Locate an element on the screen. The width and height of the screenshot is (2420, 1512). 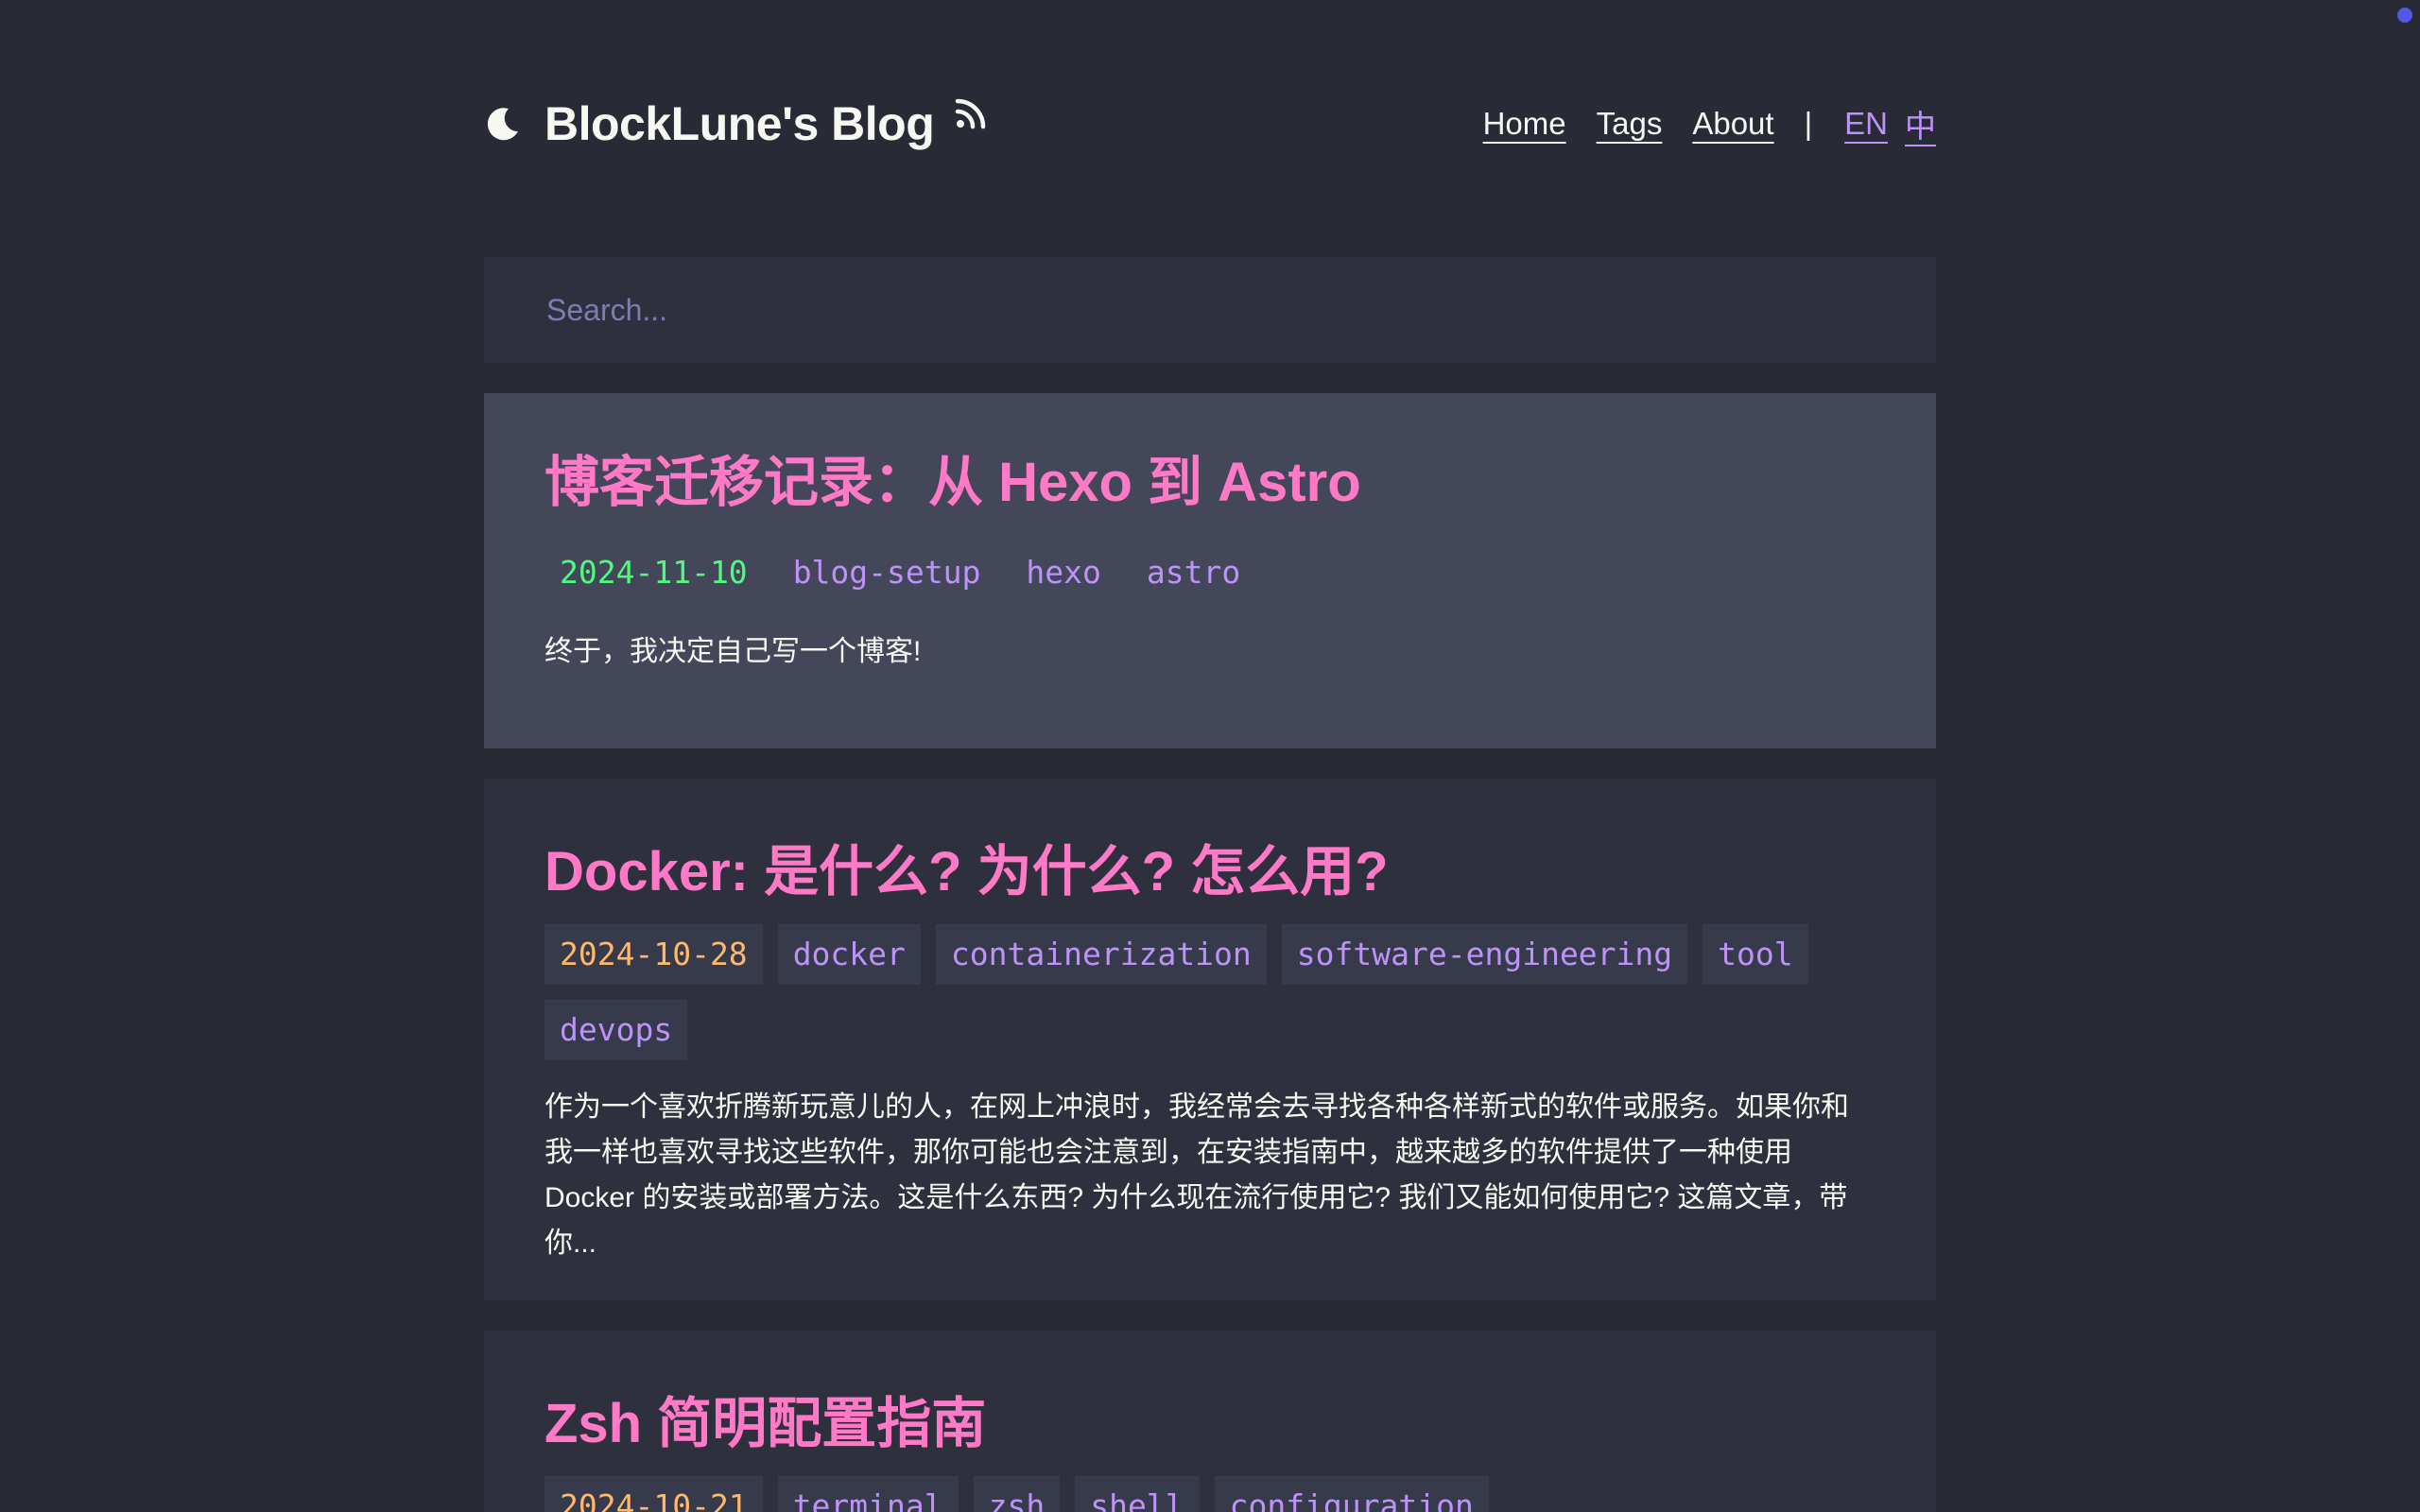
post-title: Zsh 简明配置指南 is located at coordinates (765, 1424).